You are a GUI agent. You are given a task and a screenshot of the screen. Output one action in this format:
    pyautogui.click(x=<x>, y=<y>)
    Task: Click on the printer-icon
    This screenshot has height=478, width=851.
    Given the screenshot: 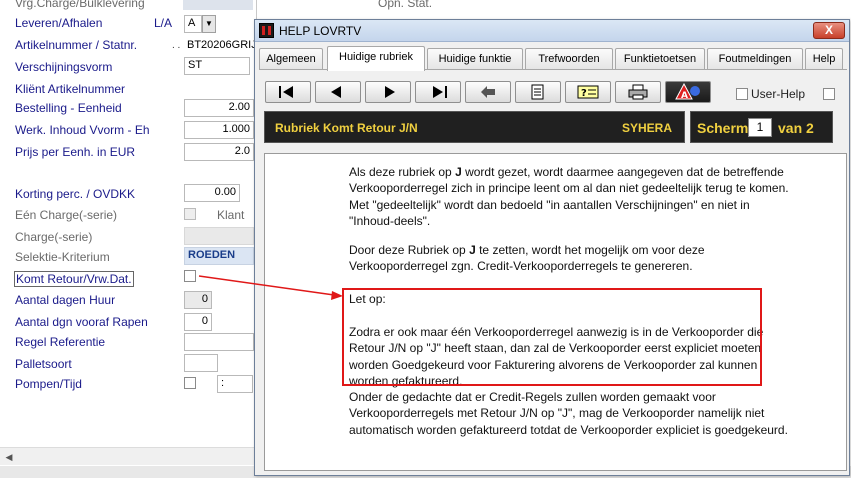 What is the action you would take?
    pyautogui.click(x=638, y=92)
    